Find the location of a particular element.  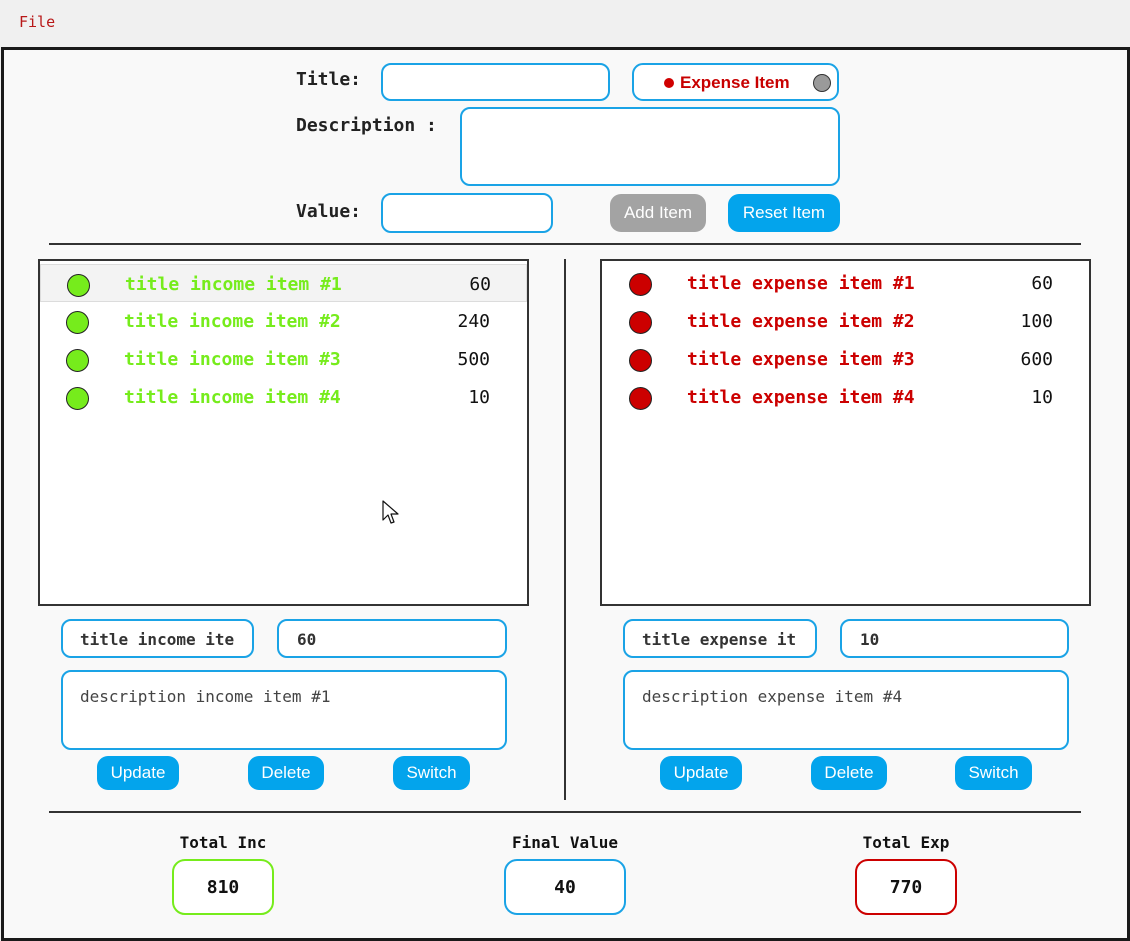

expense-item-value: 600 is located at coordinates (1036, 359).